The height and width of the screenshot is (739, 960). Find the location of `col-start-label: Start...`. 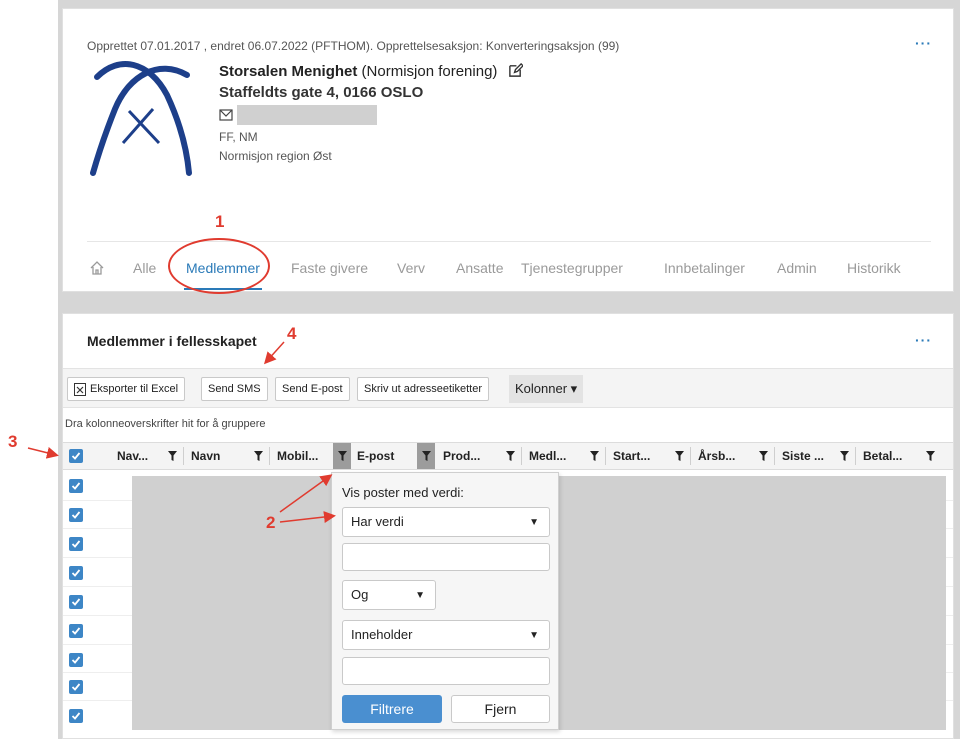

col-start-label: Start... is located at coordinates (632, 456).